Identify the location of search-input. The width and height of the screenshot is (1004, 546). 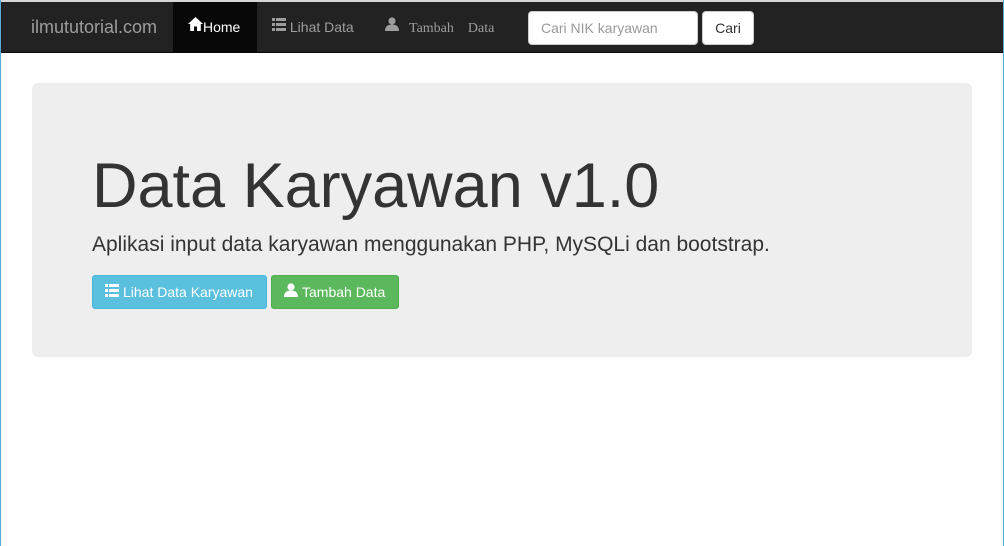
(613, 28).